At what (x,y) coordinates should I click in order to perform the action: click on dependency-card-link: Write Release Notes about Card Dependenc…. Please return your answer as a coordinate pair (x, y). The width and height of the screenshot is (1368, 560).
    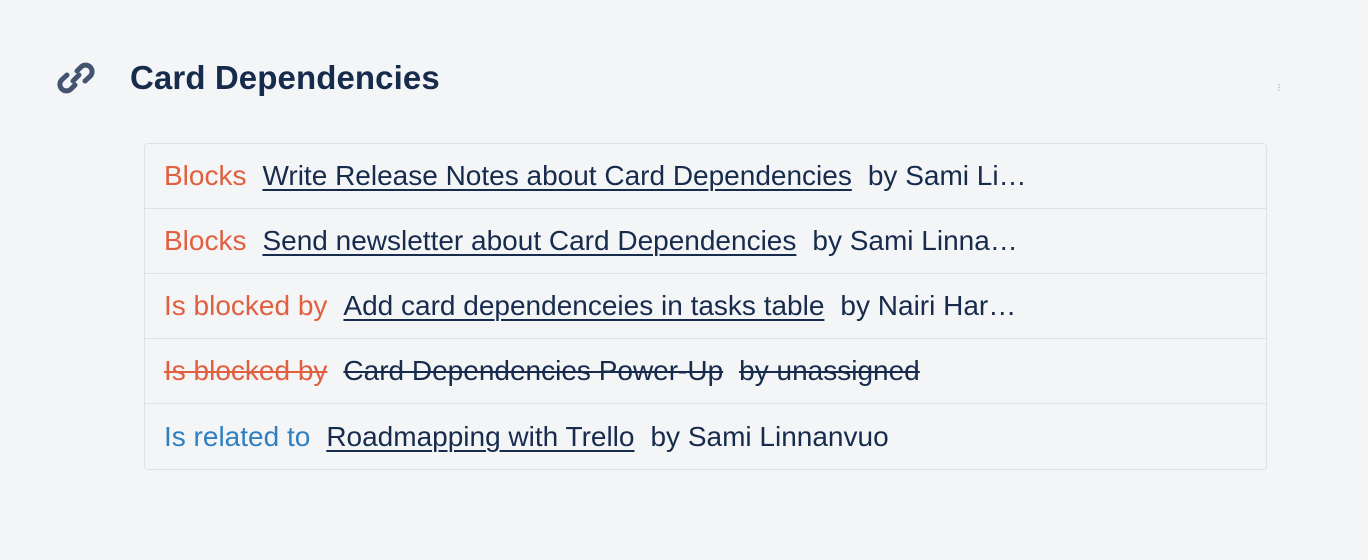
    Looking at the image, I should click on (556, 176).